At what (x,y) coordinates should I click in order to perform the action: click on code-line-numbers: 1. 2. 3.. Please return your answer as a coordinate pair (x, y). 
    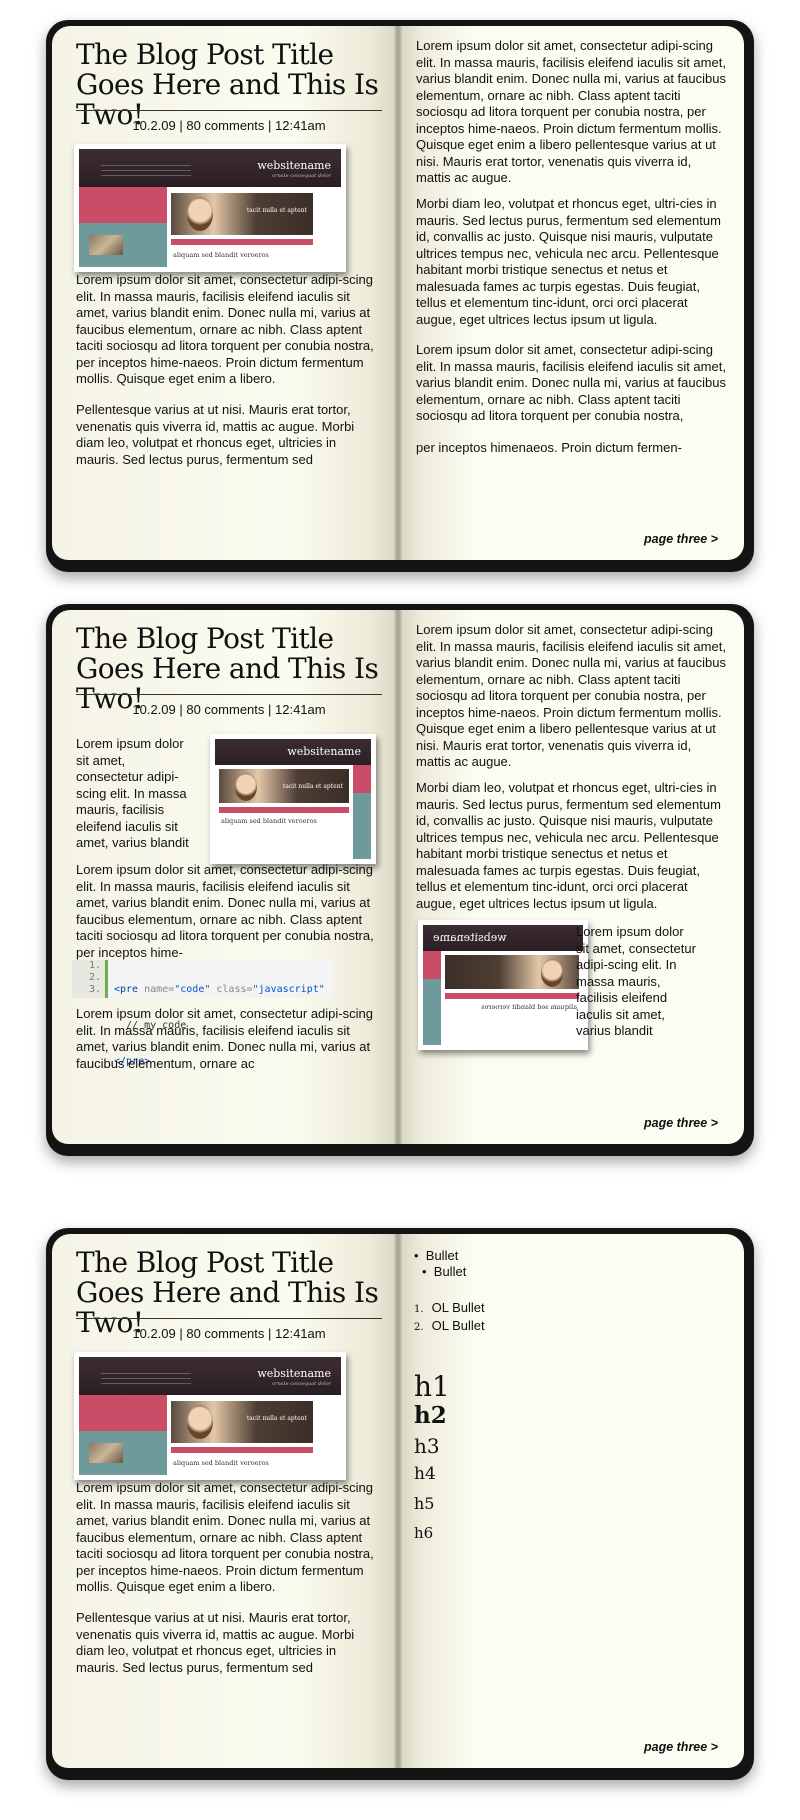
    Looking at the image, I should click on (90, 979).